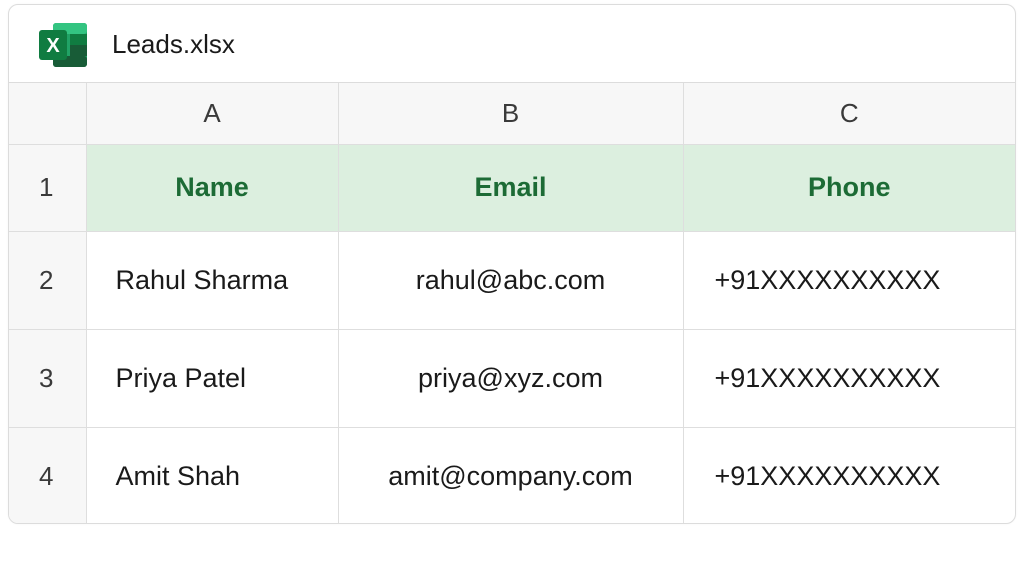 The height and width of the screenshot is (562, 1024). I want to click on row-header-2: 2, so click(48, 280).